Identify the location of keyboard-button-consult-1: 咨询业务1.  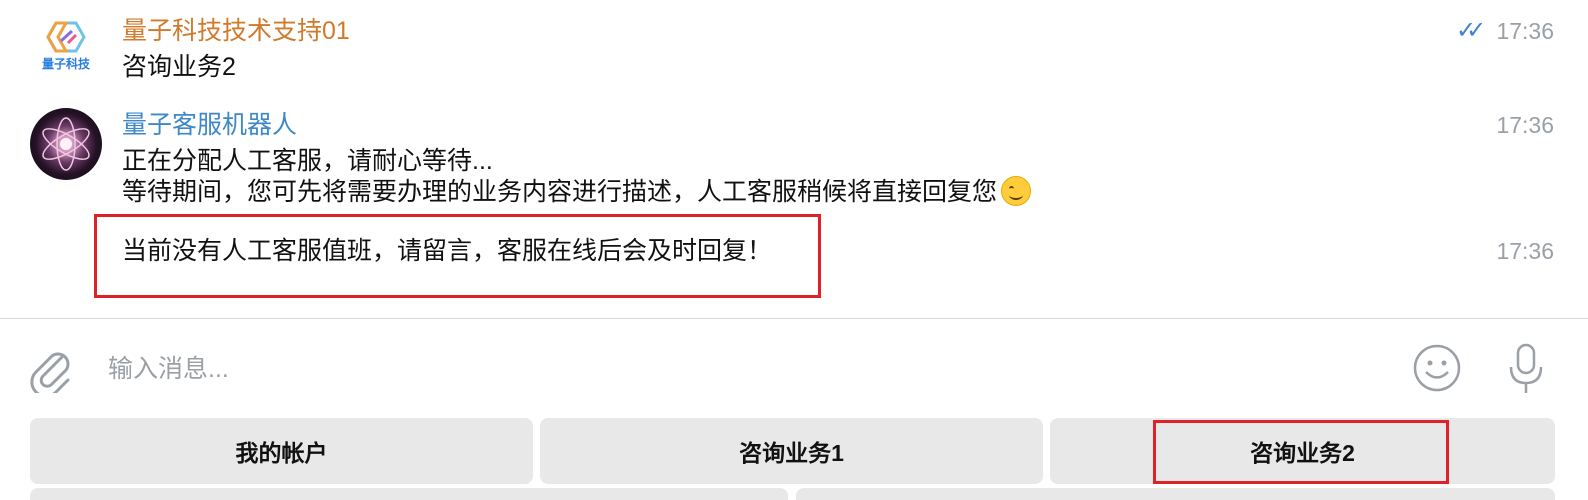
(791, 451).